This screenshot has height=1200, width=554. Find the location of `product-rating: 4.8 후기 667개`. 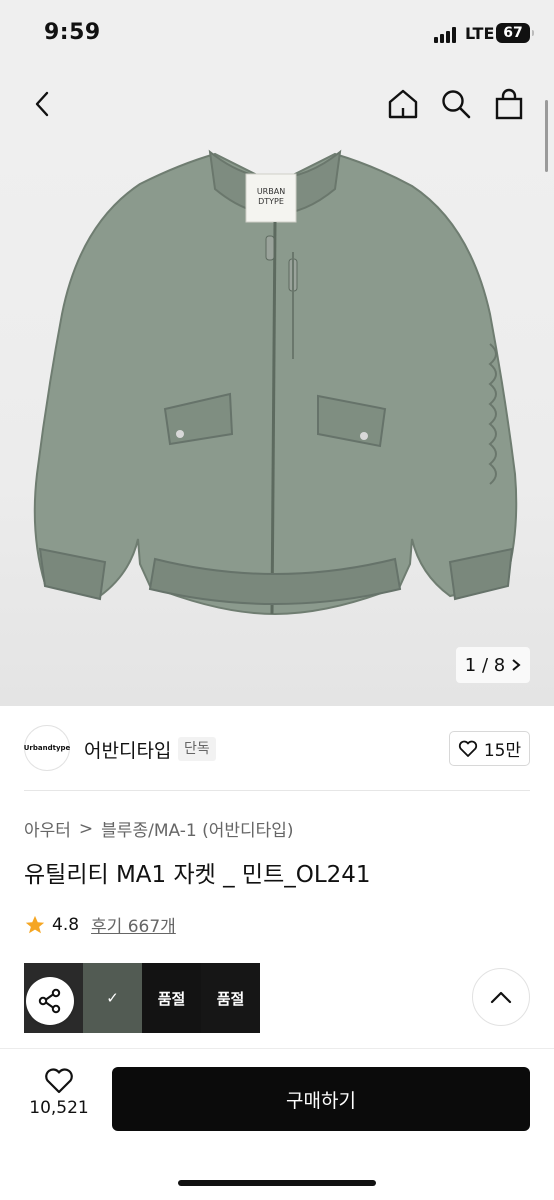

product-rating: 4.8 후기 667개 is located at coordinates (100, 924).